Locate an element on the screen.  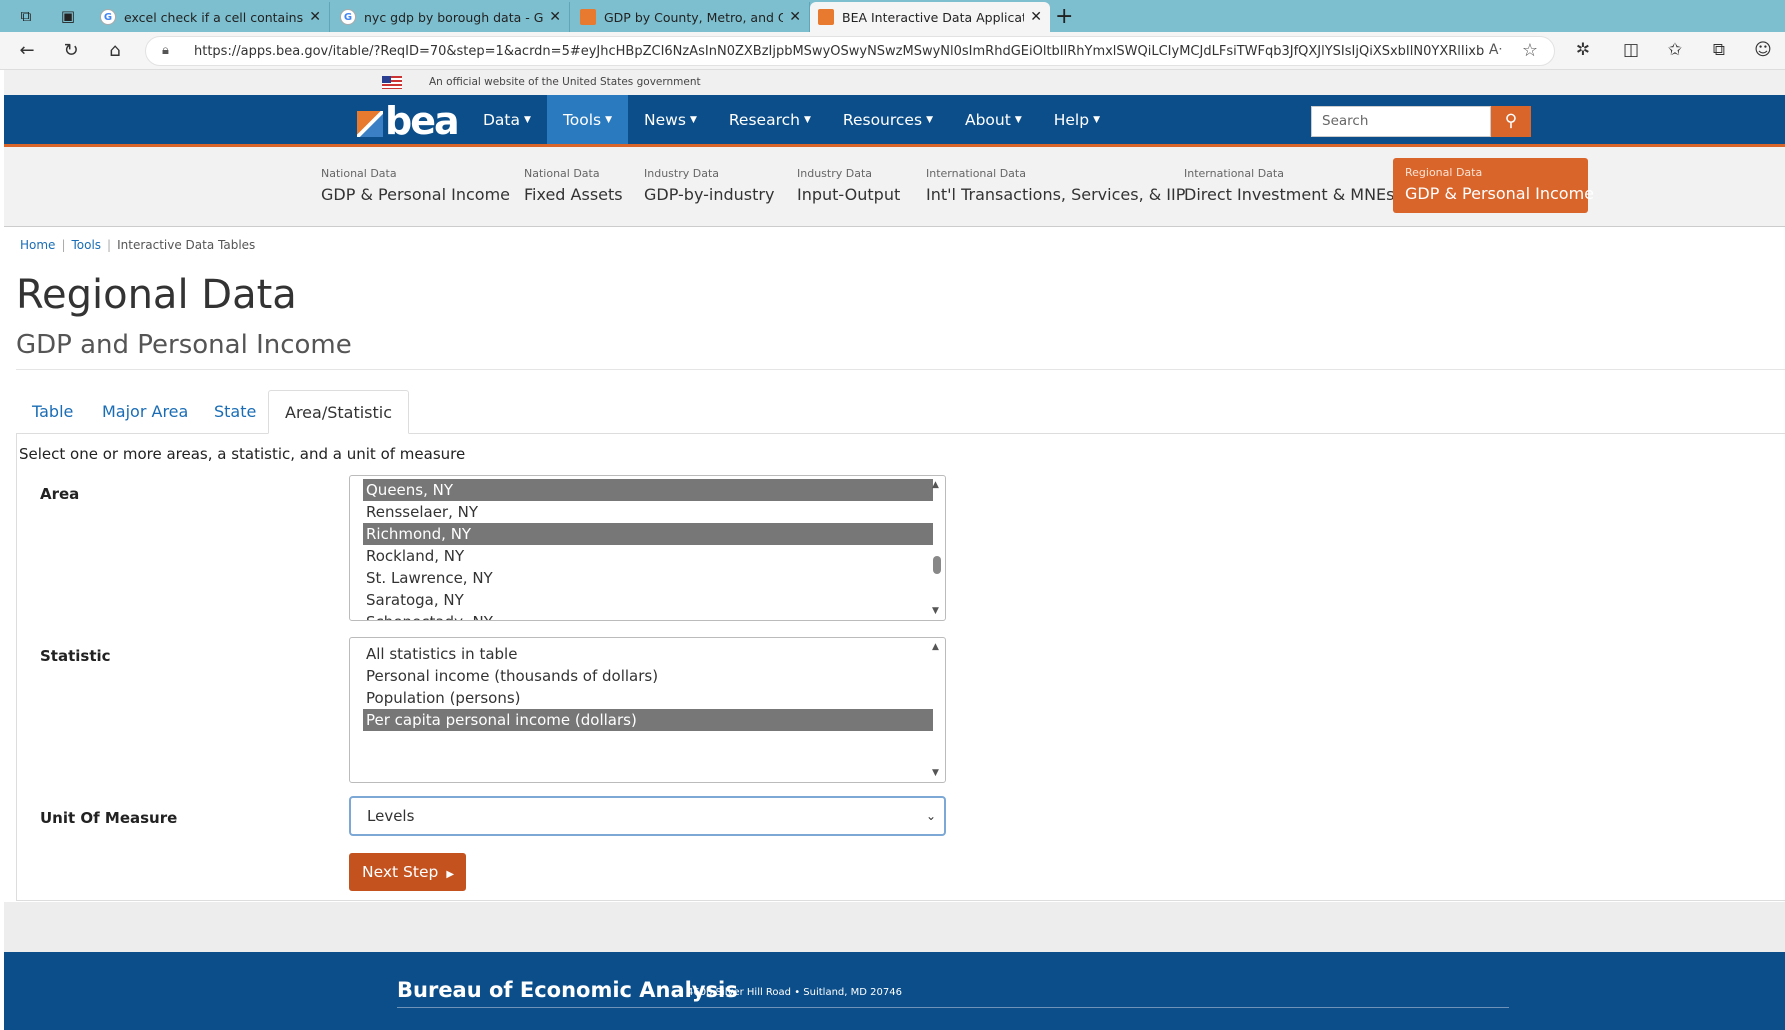
logo-text: bea is located at coordinates (422, 121).